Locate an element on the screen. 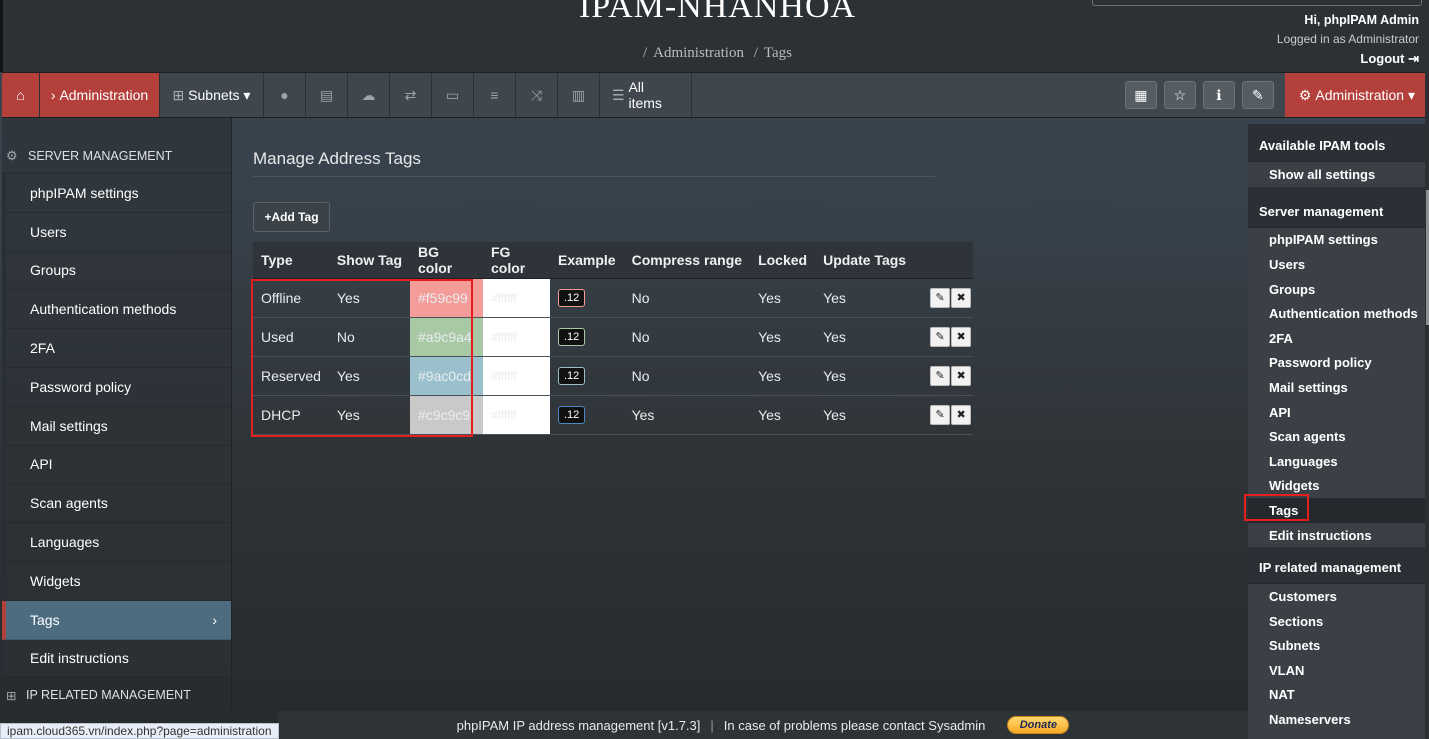  column-header: Show Tag is located at coordinates (369, 260).